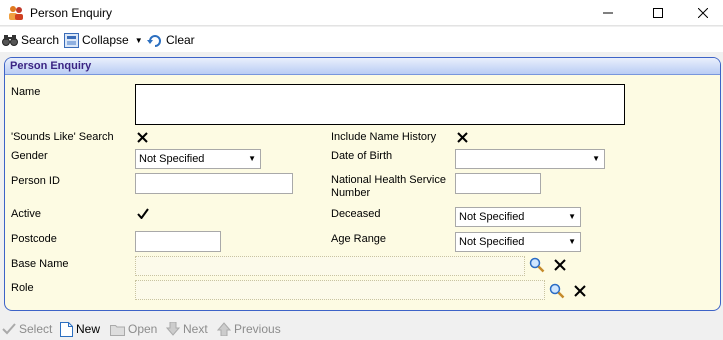 This screenshot has width=723, height=340. What do you see at coordinates (66, 329) in the screenshot?
I see `new-document-icon` at bounding box center [66, 329].